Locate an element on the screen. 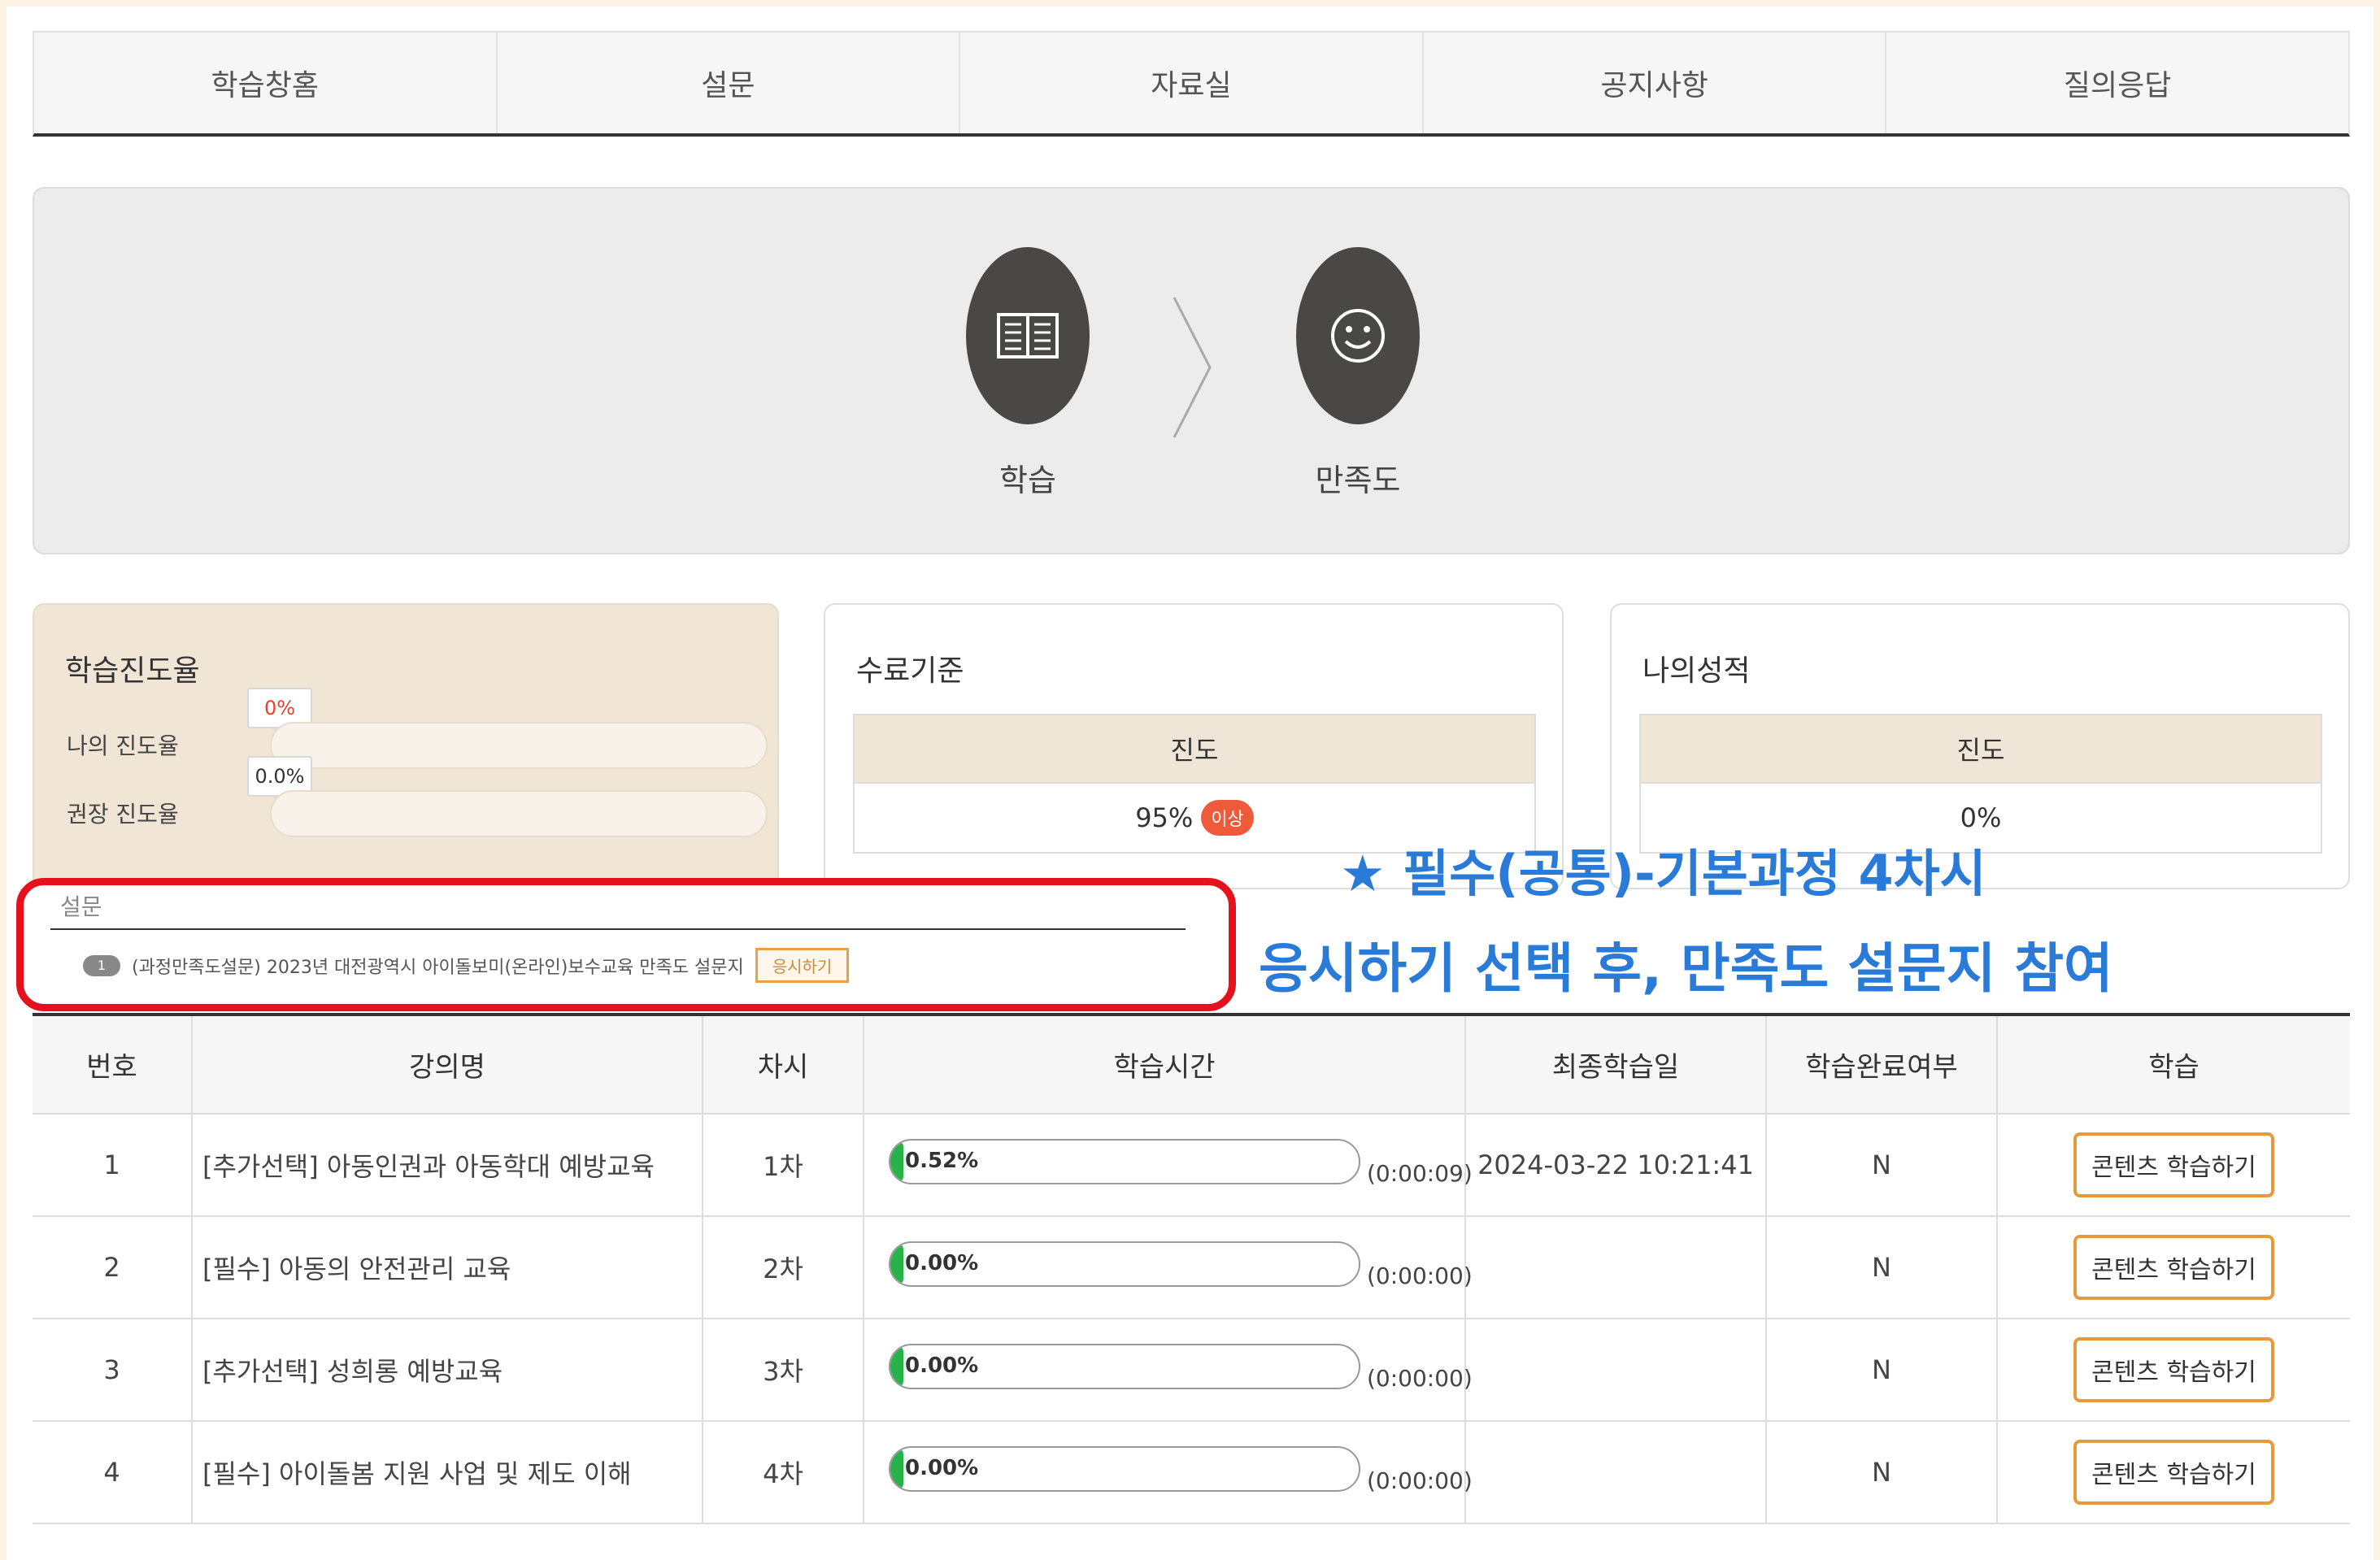 The width and height of the screenshot is (2380, 1560). header-last-date: 최종학습일 is located at coordinates (1616, 1065).